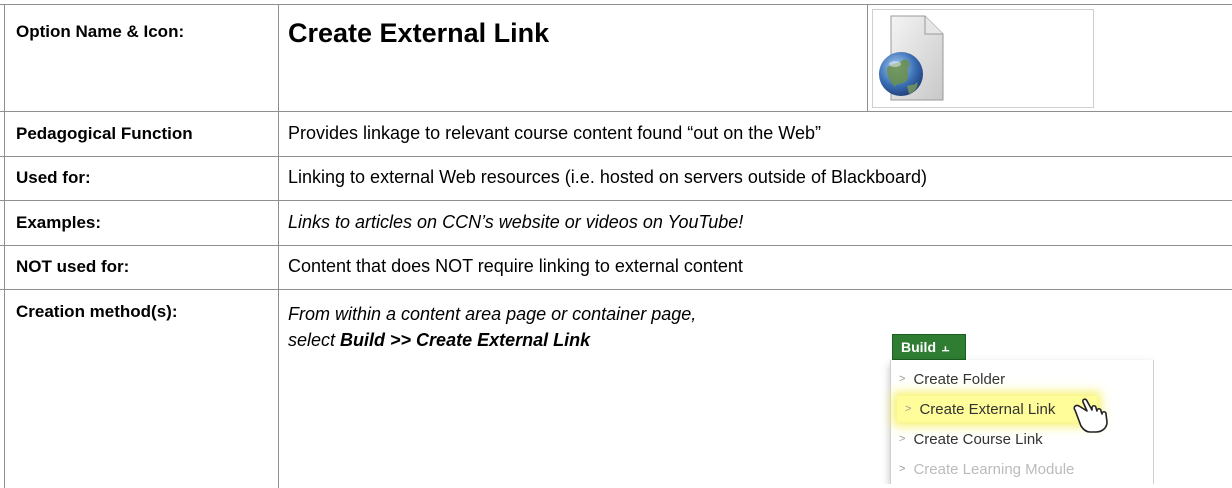  What do you see at coordinates (978, 439) in the screenshot?
I see `menu-item-label: Create Course Link` at bounding box center [978, 439].